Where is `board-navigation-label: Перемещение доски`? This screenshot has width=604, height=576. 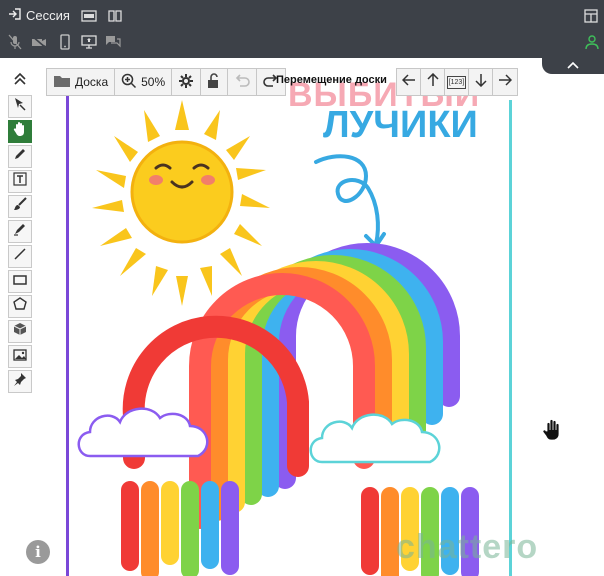 board-navigation-label: Перемещение доски is located at coordinates (331, 80).